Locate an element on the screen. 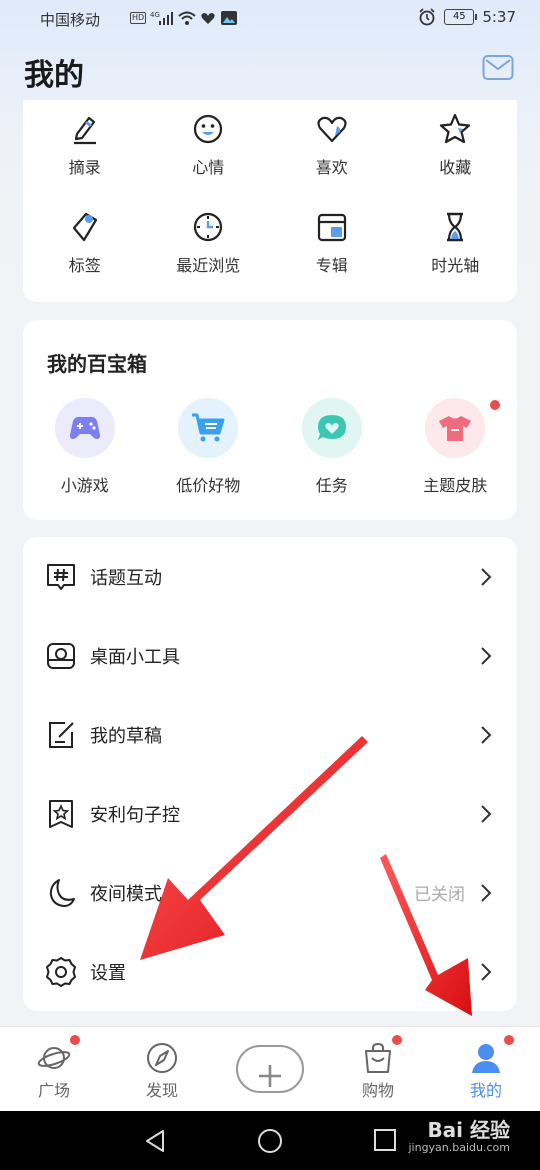 The height and width of the screenshot is (1170, 540). quick-item-label: 时光轴 is located at coordinates (455, 265).